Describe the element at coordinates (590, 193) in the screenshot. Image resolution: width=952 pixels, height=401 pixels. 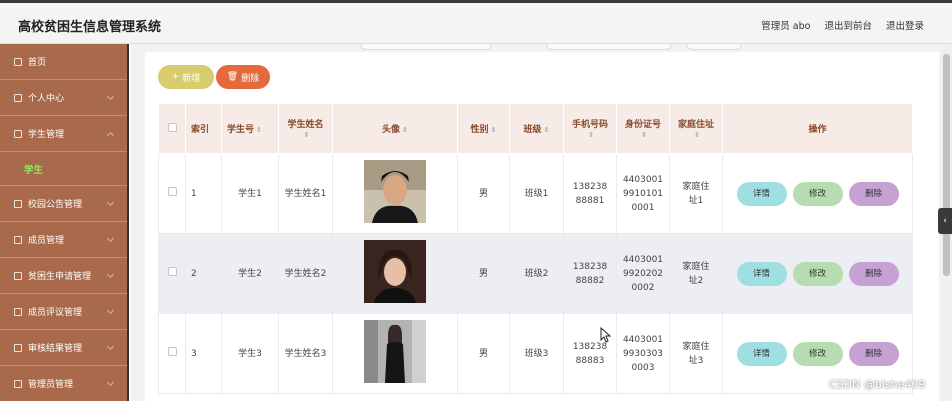
I see `cell-phone: 13823888881` at that location.